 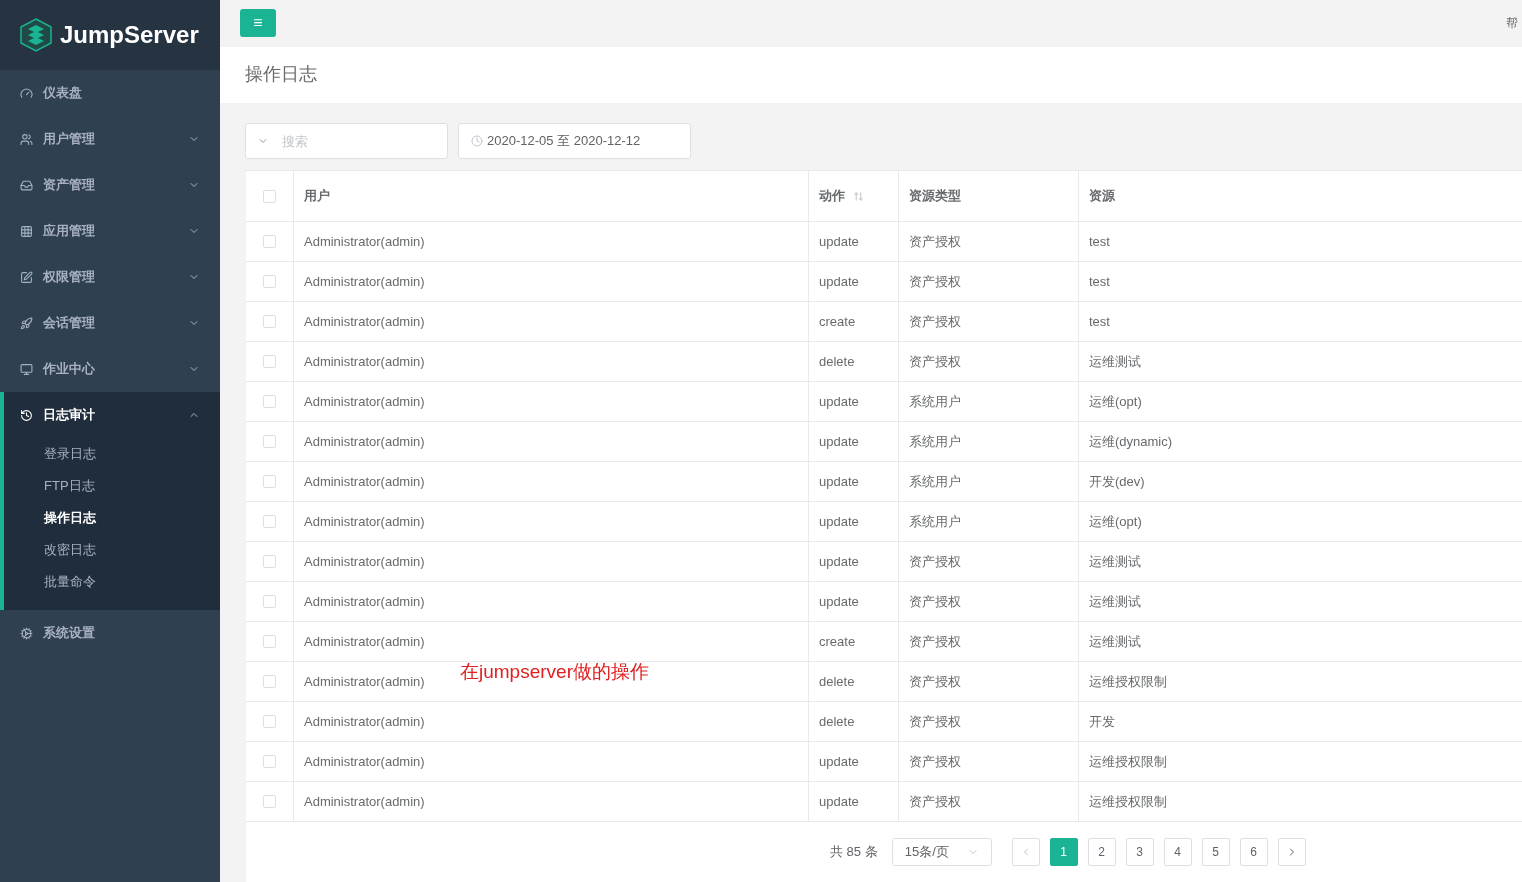 I want to click on sidebar-item: 用户管理, so click(x=110, y=139).